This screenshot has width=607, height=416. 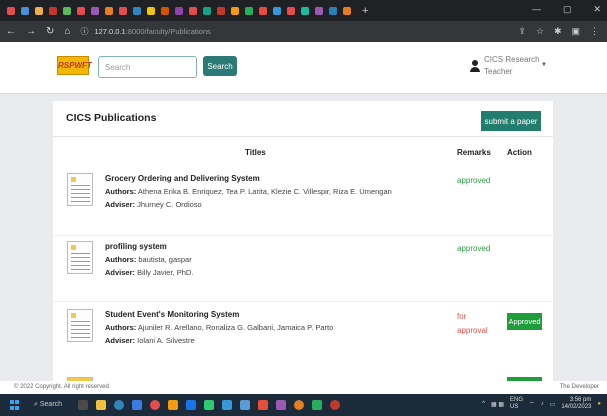 I want to click on windows-start-icon, so click(x=15, y=405).